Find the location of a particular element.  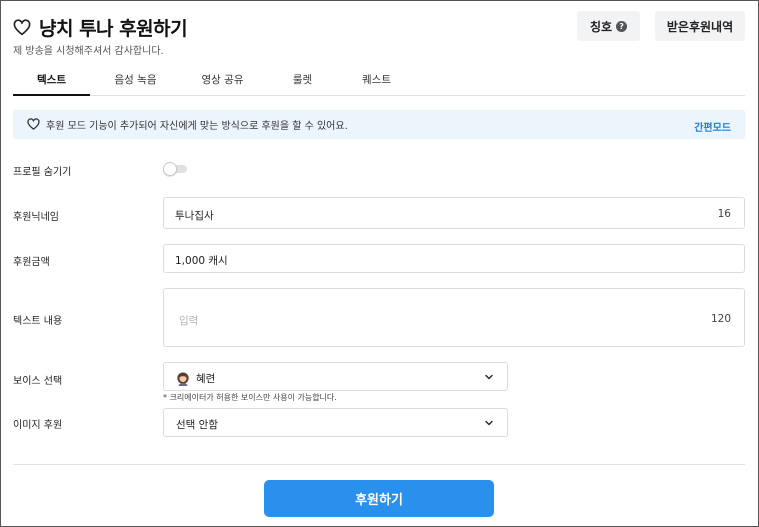

message-textarea: 입력 120 is located at coordinates (454, 317).